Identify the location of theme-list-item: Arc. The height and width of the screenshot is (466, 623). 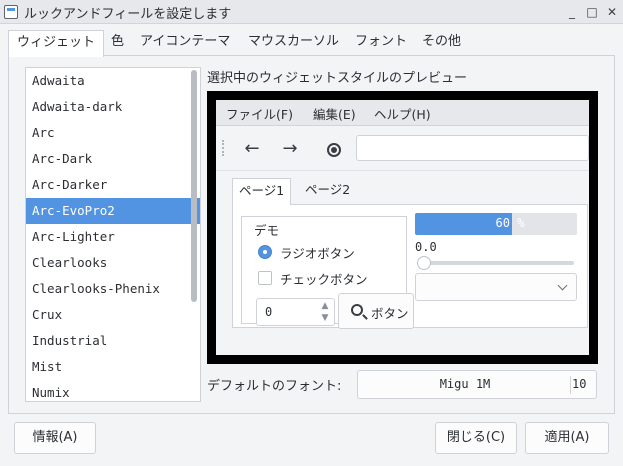
(113, 133).